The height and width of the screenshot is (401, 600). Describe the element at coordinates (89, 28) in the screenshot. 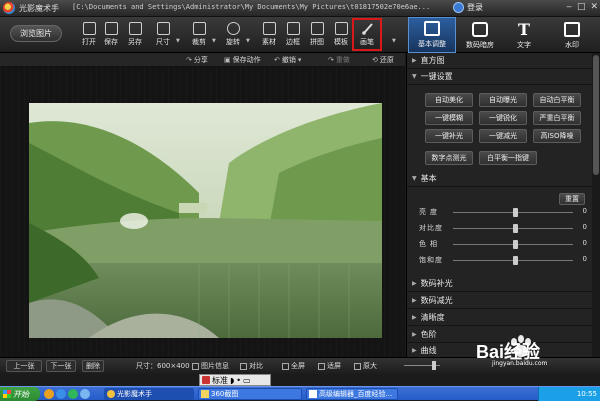

I see `open-icon` at that location.